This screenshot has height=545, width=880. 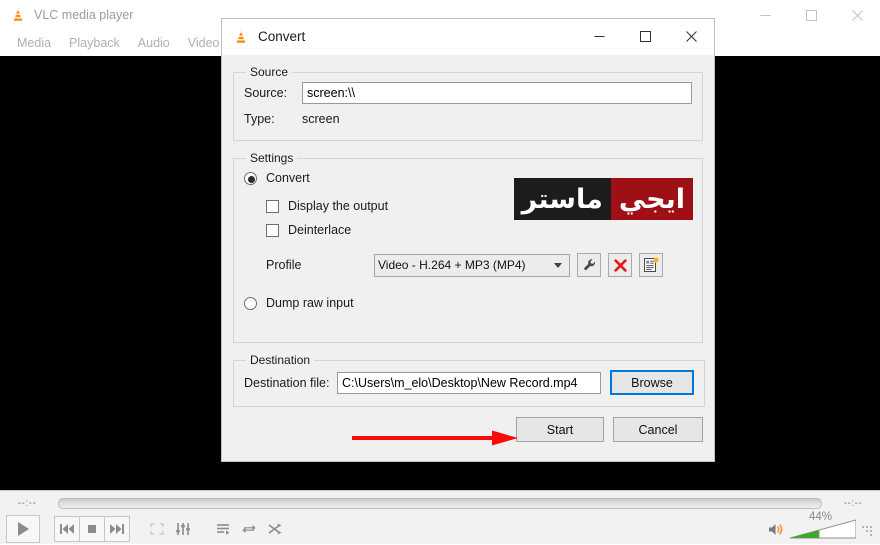 What do you see at coordinates (468, 37) in the screenshot?
I see `dialog-titlebar: Convert` at bounding box center [468, 37].